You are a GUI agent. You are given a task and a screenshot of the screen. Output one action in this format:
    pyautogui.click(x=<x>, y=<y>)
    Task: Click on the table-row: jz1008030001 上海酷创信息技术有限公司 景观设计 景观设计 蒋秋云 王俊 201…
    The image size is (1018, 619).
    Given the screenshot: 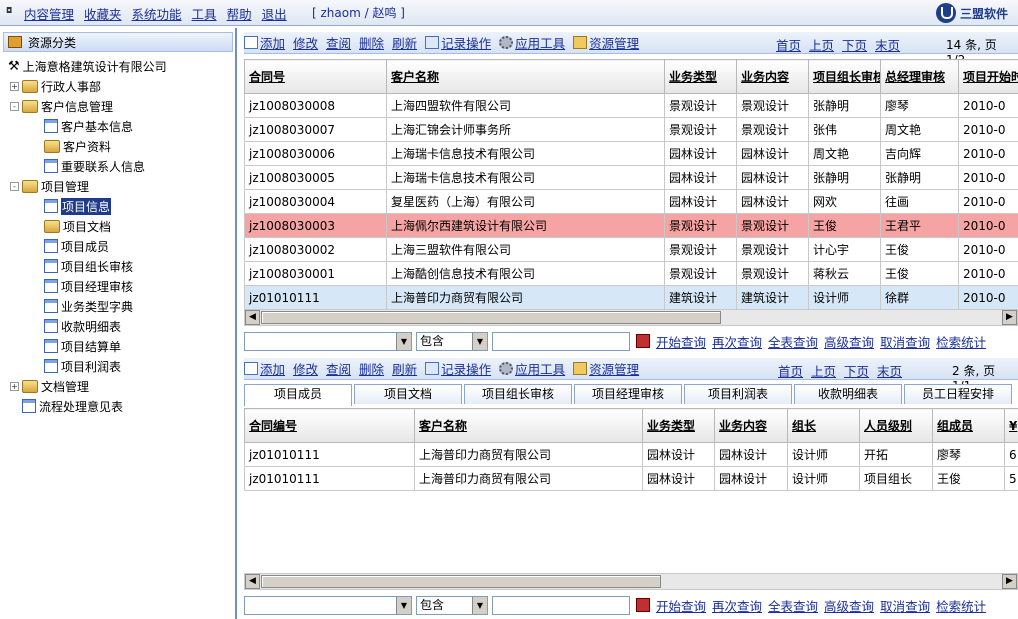 What is the action you would take?
    pyautogui.click(x=631, y=273)
    